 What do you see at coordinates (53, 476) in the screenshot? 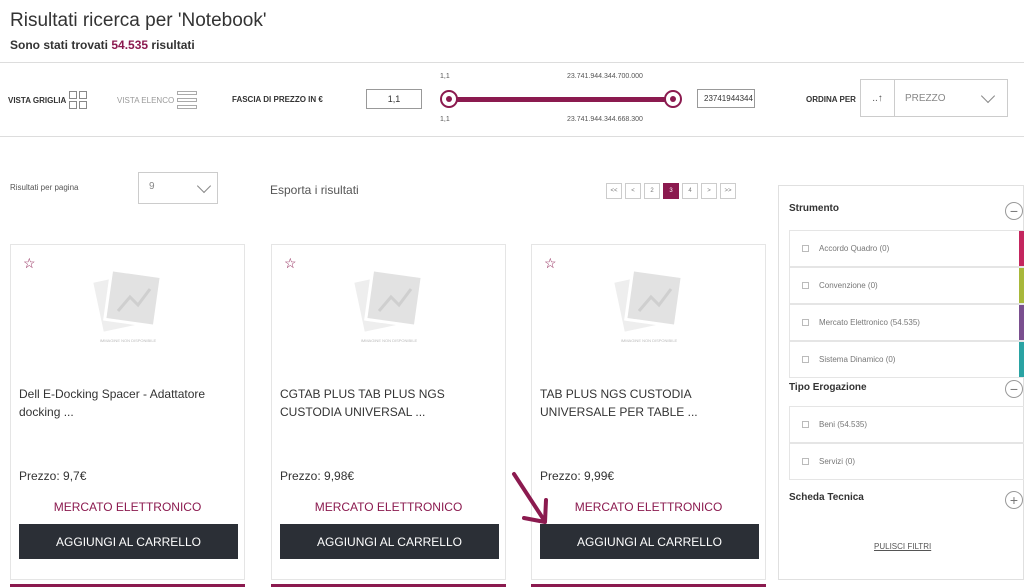
I see `product-price: Prezzo: 9,7€` at bounding box center [53, 476].